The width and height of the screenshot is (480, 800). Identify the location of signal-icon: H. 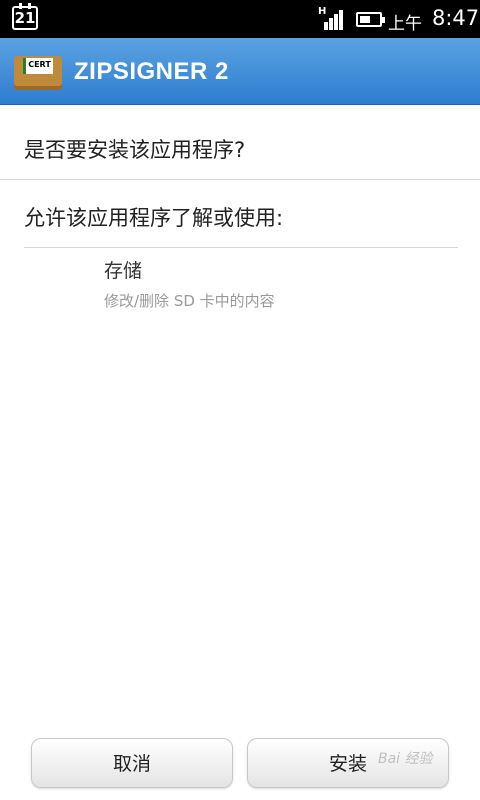
(331, 18).